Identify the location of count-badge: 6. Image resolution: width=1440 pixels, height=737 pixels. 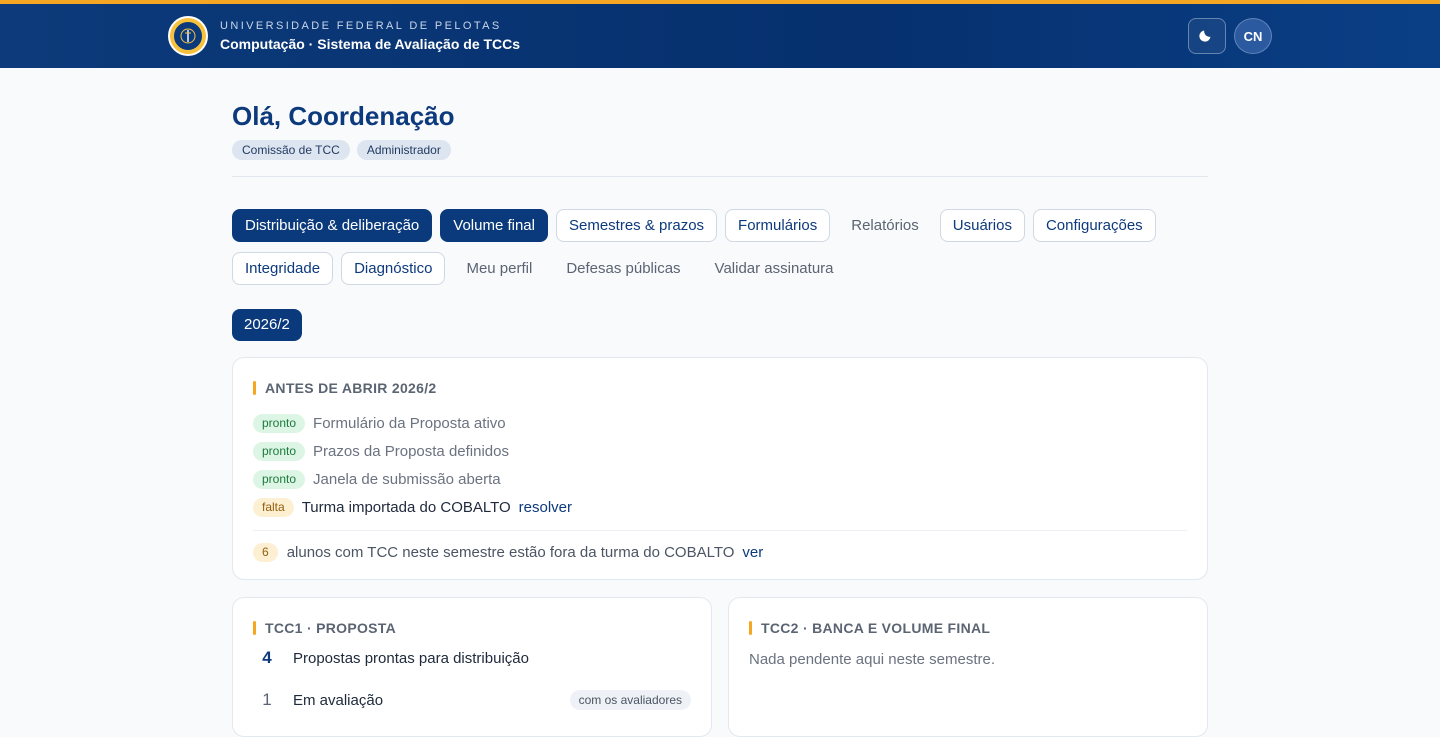
(265, 552).